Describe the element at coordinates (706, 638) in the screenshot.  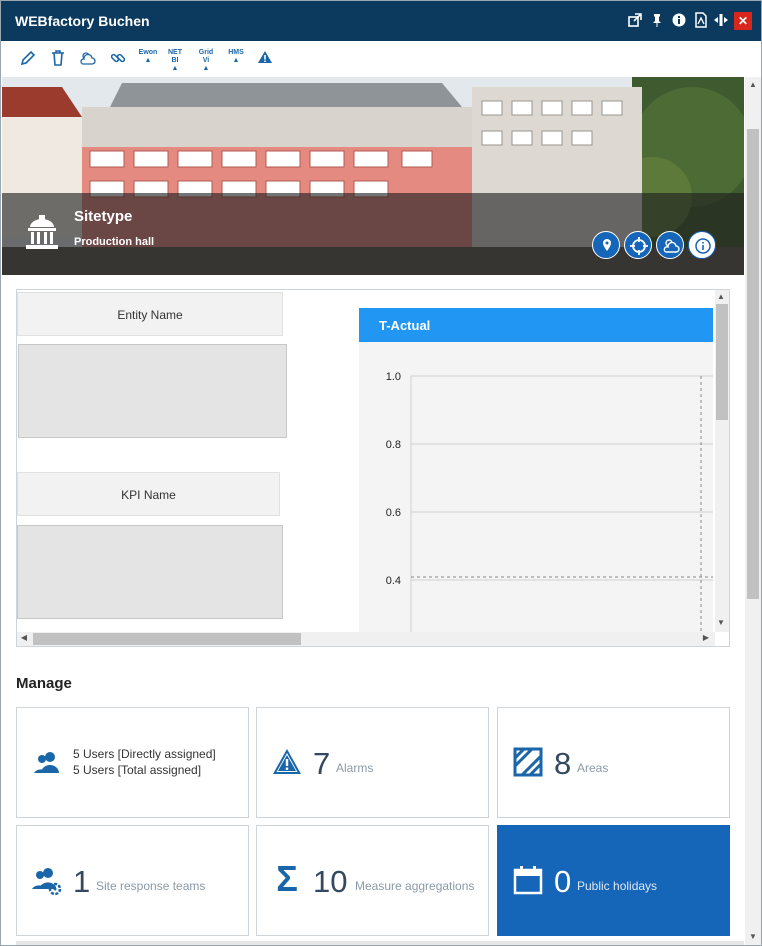
I see `panel-scroll-right-arrow: ▶` at that location.